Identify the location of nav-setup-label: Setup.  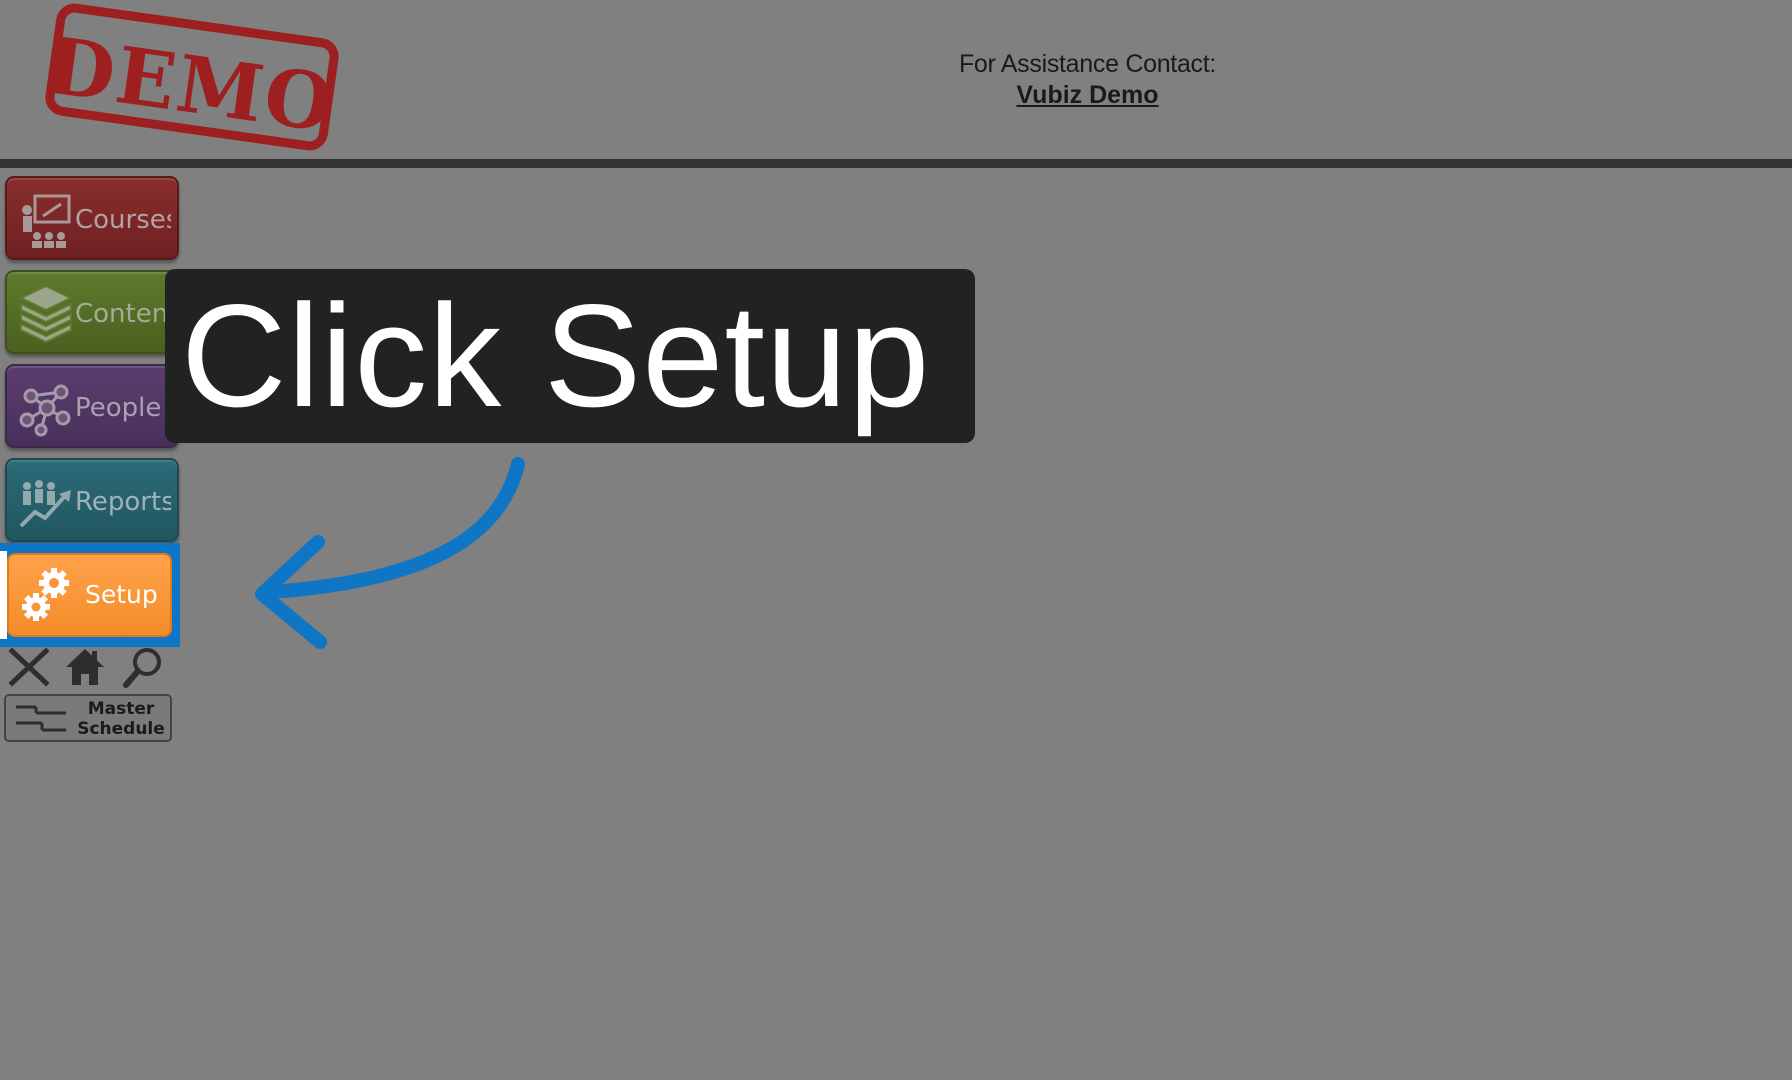
(121, 594).